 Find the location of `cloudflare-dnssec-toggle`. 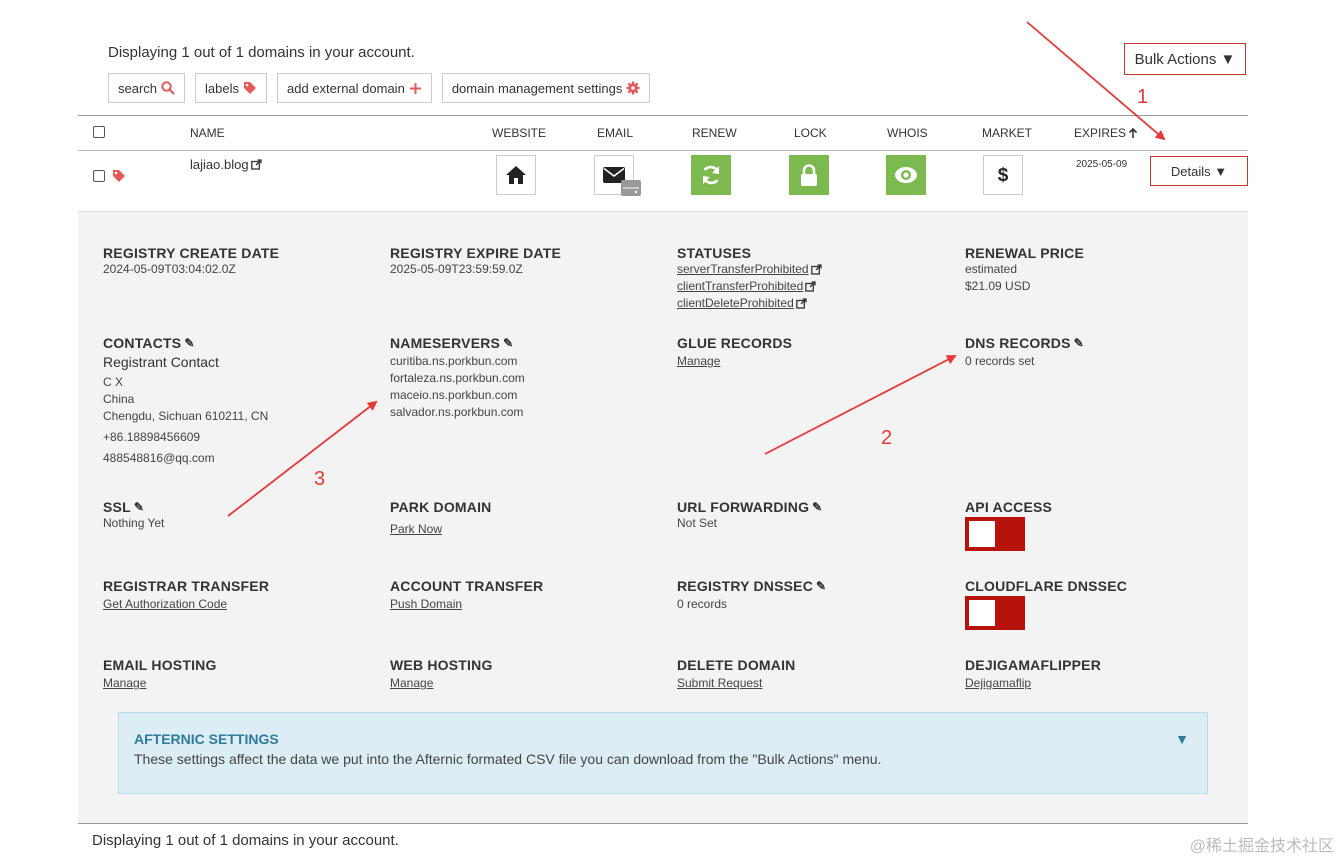

cloudflare-dnssec-toggle is located at coordinates (995, 613).